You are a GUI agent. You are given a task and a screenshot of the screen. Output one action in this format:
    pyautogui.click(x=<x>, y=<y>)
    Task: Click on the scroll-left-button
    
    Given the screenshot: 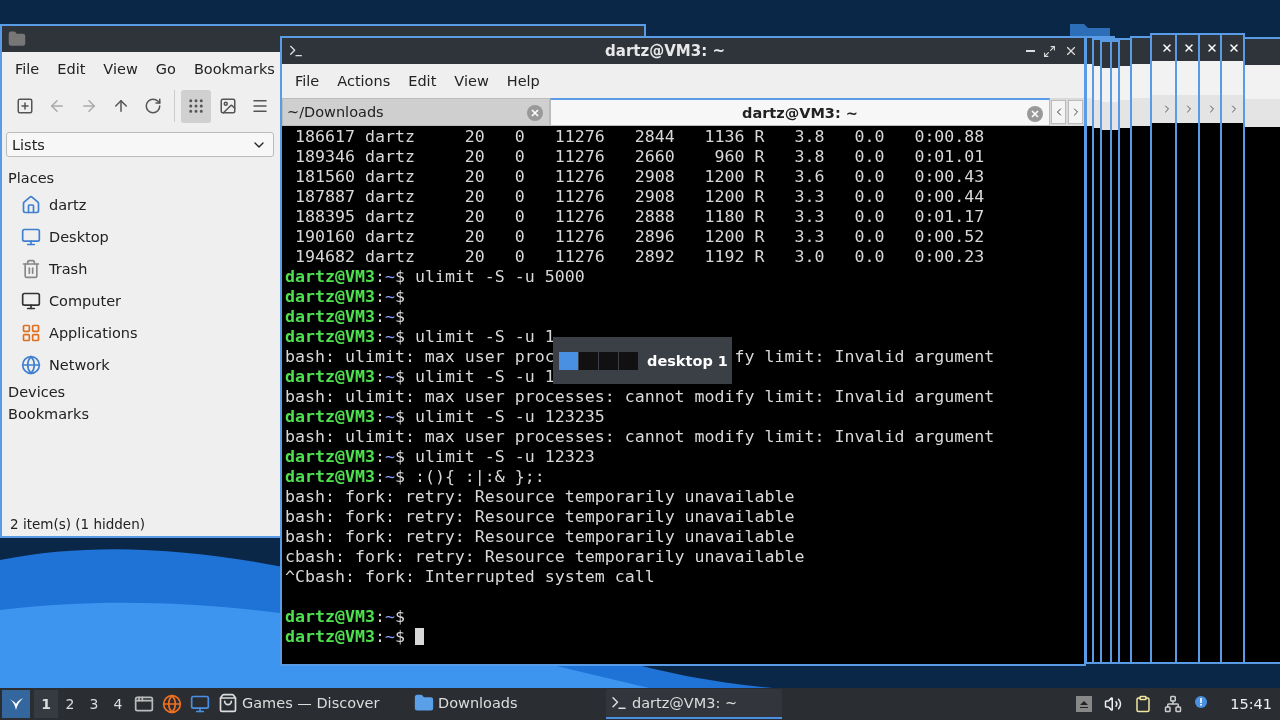 What is the action you would take?
    pyautogui.click(x=1058, y=112)
    